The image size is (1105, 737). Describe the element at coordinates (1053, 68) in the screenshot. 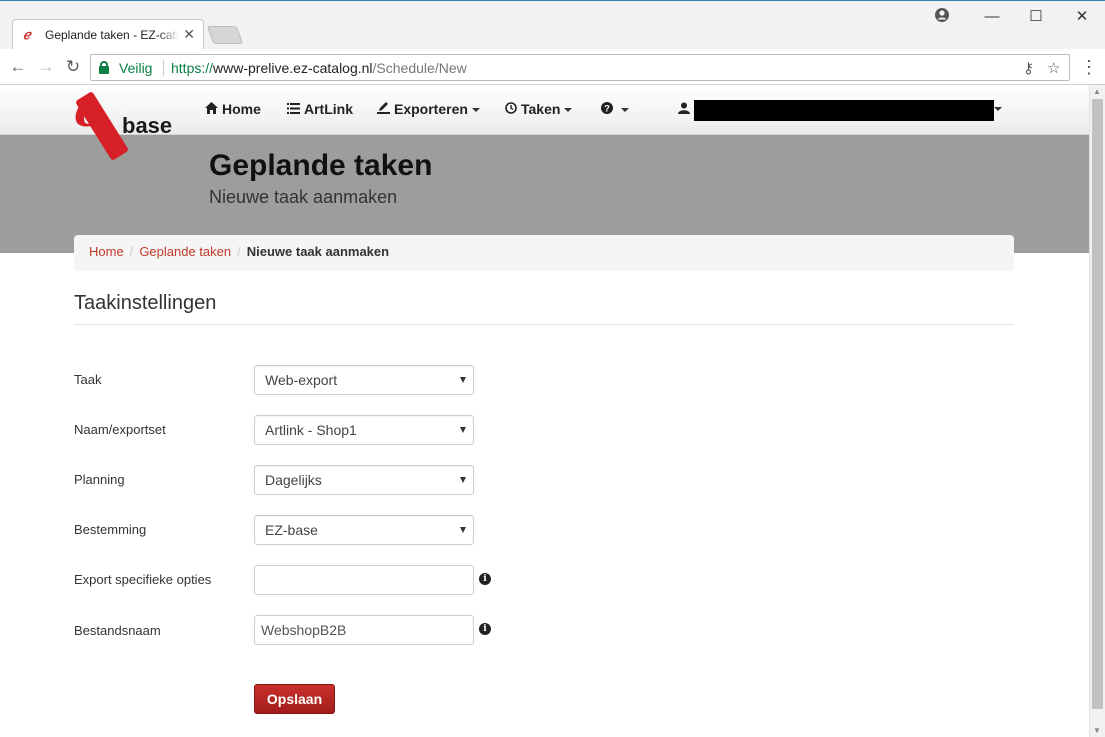

I see `bookmark-star-icon: ☆` at that location.